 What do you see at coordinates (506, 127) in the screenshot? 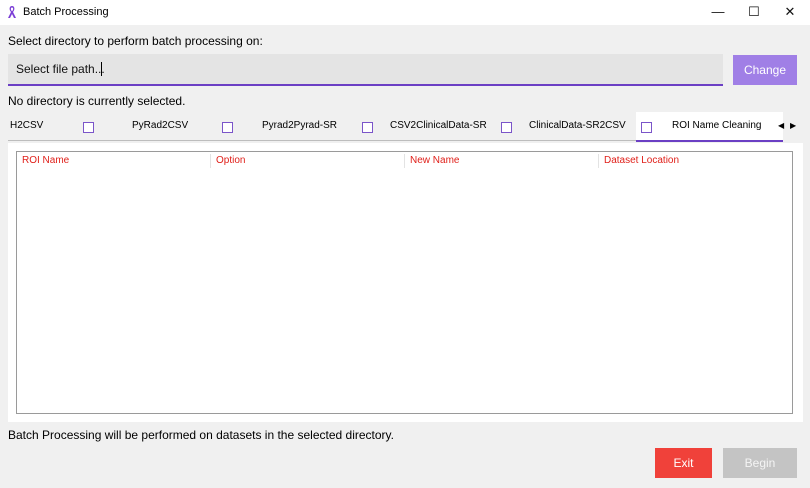
I see `tab-csv2clinicaldata-sr-checkbox` at bounding box center [506, 127].